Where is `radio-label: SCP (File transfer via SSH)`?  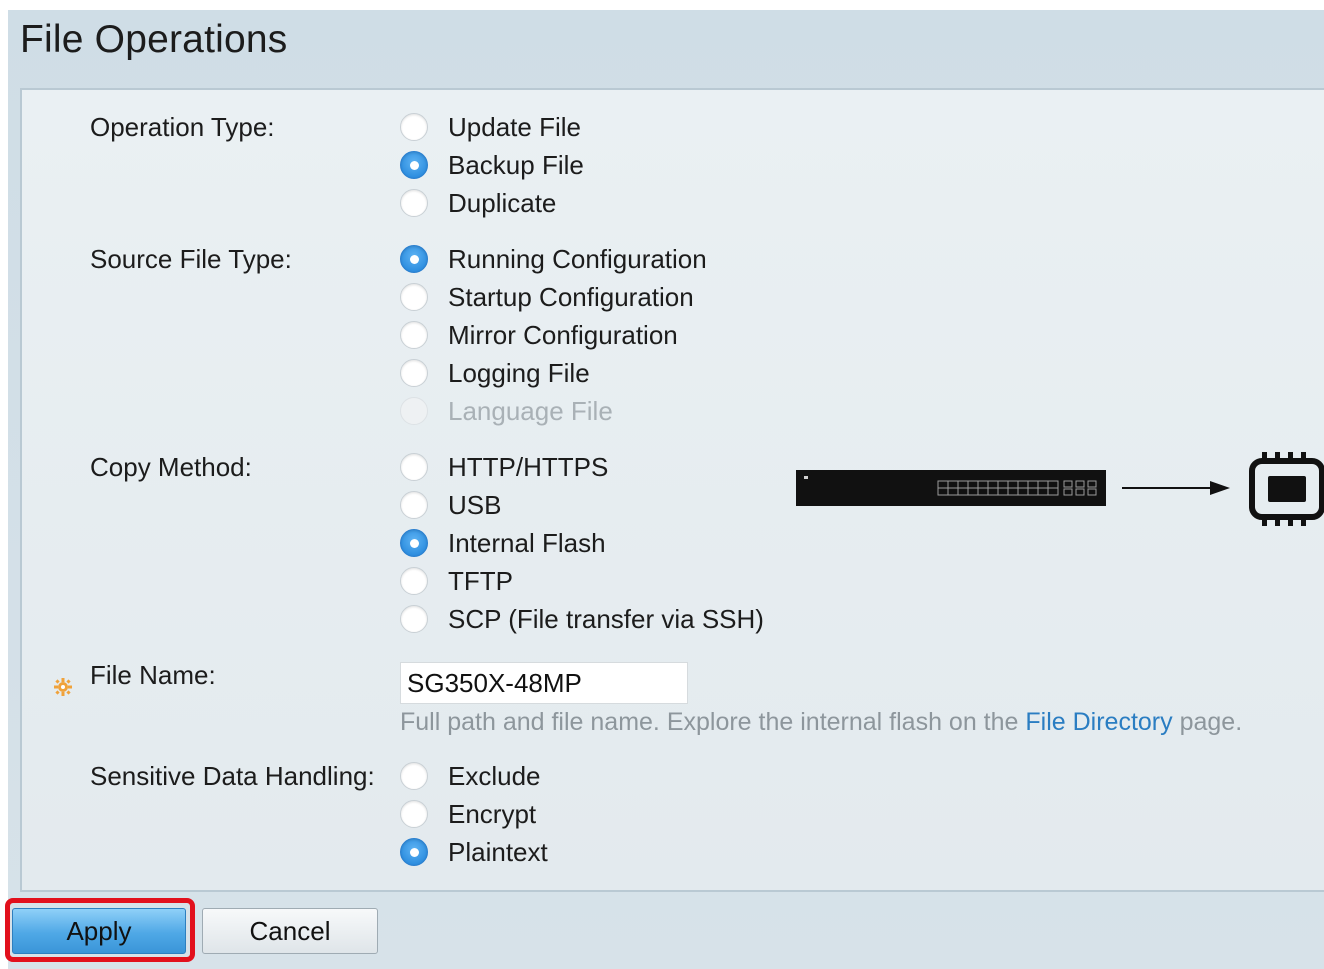 radio-label: SCP (File transfer via SSH) is located at coordinates (606, 618).